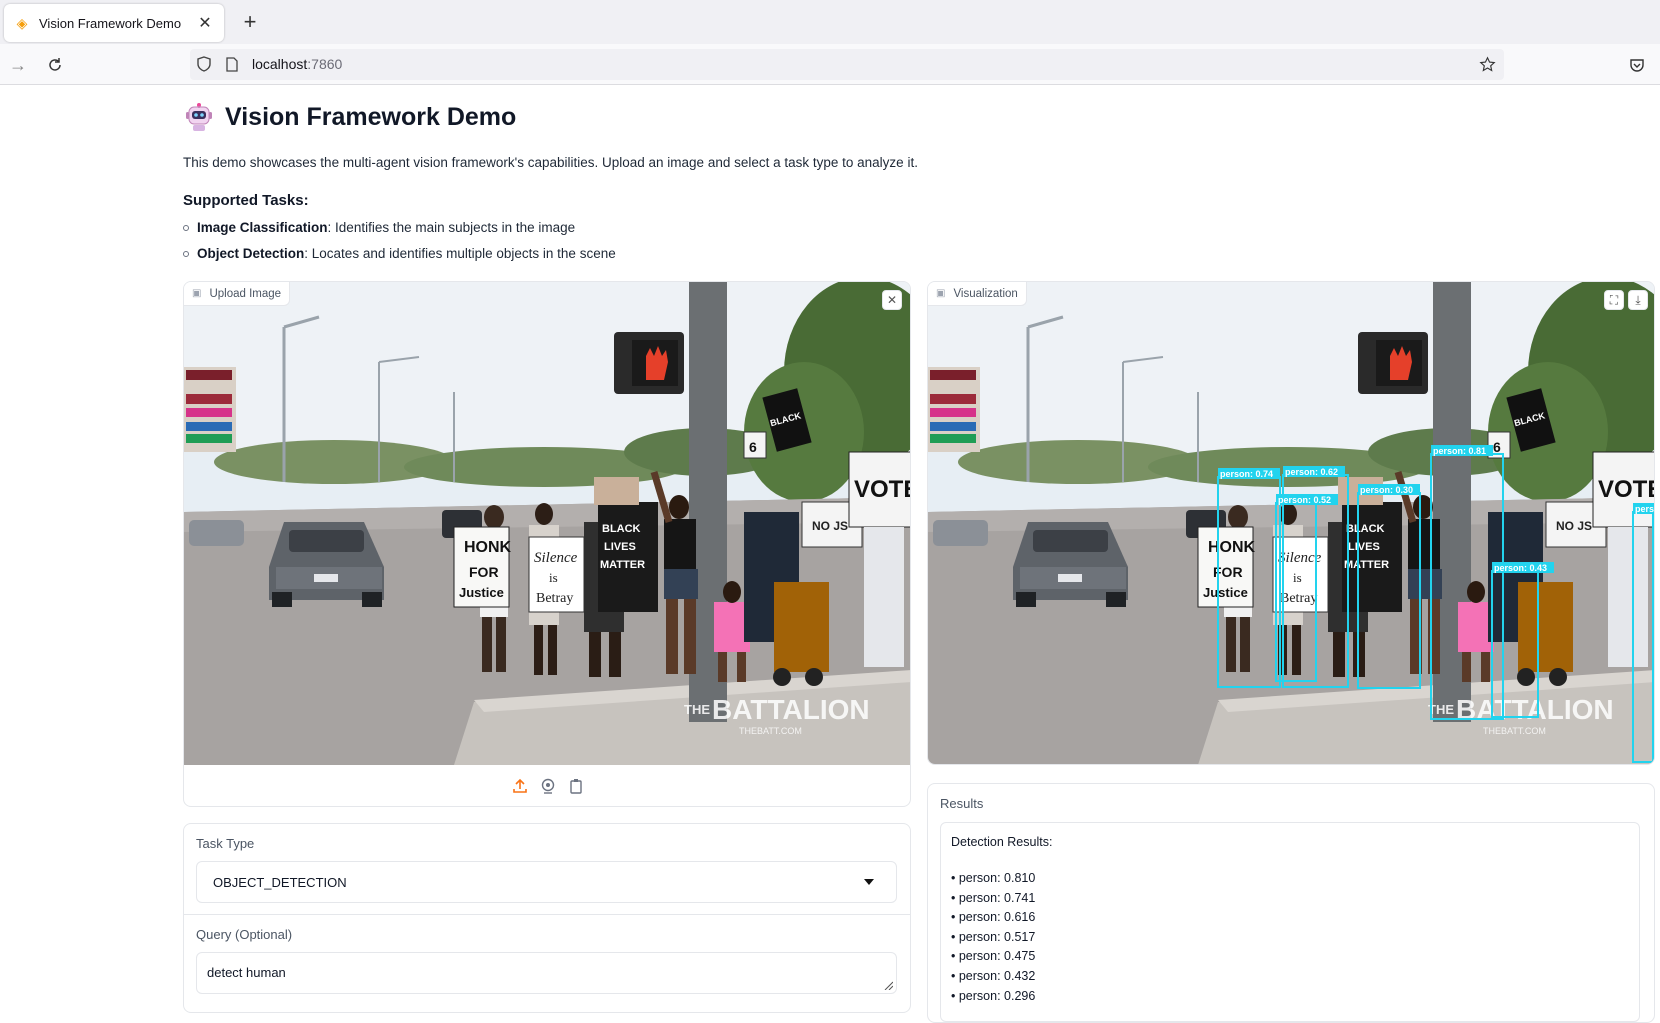 The height and width of the screenshot is (1023, 1660). What do you see at coordinates (1637, 65) in the screenshot?
I see `pocket-icon` at bounding box center [1637, 65].